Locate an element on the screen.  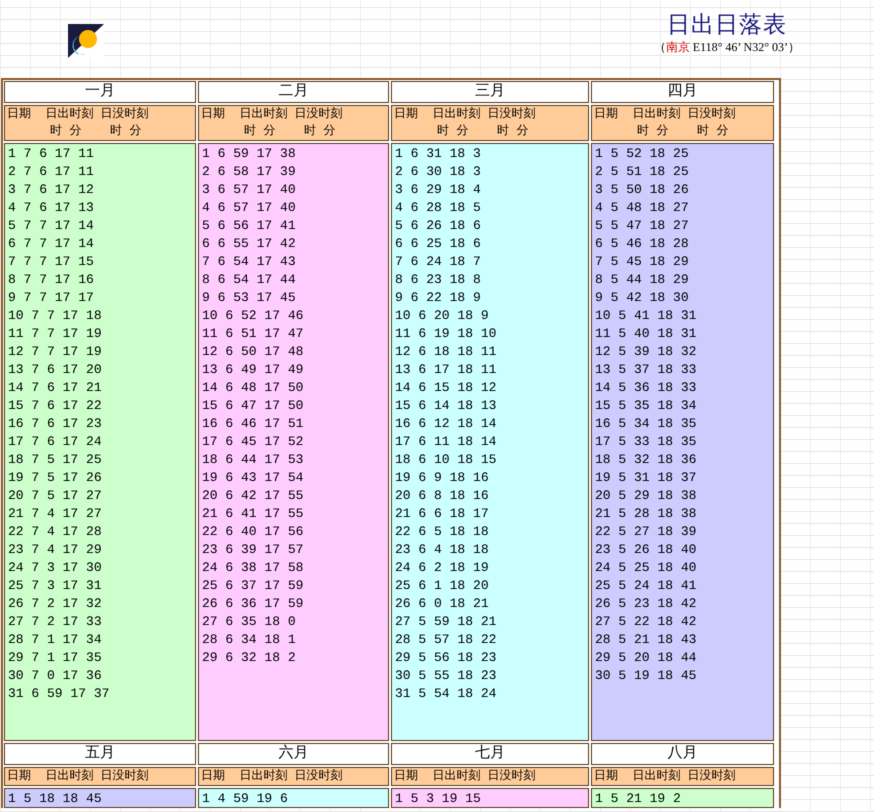
data-row: 12 7 7 17 19 is located at coordinates (55, 352).